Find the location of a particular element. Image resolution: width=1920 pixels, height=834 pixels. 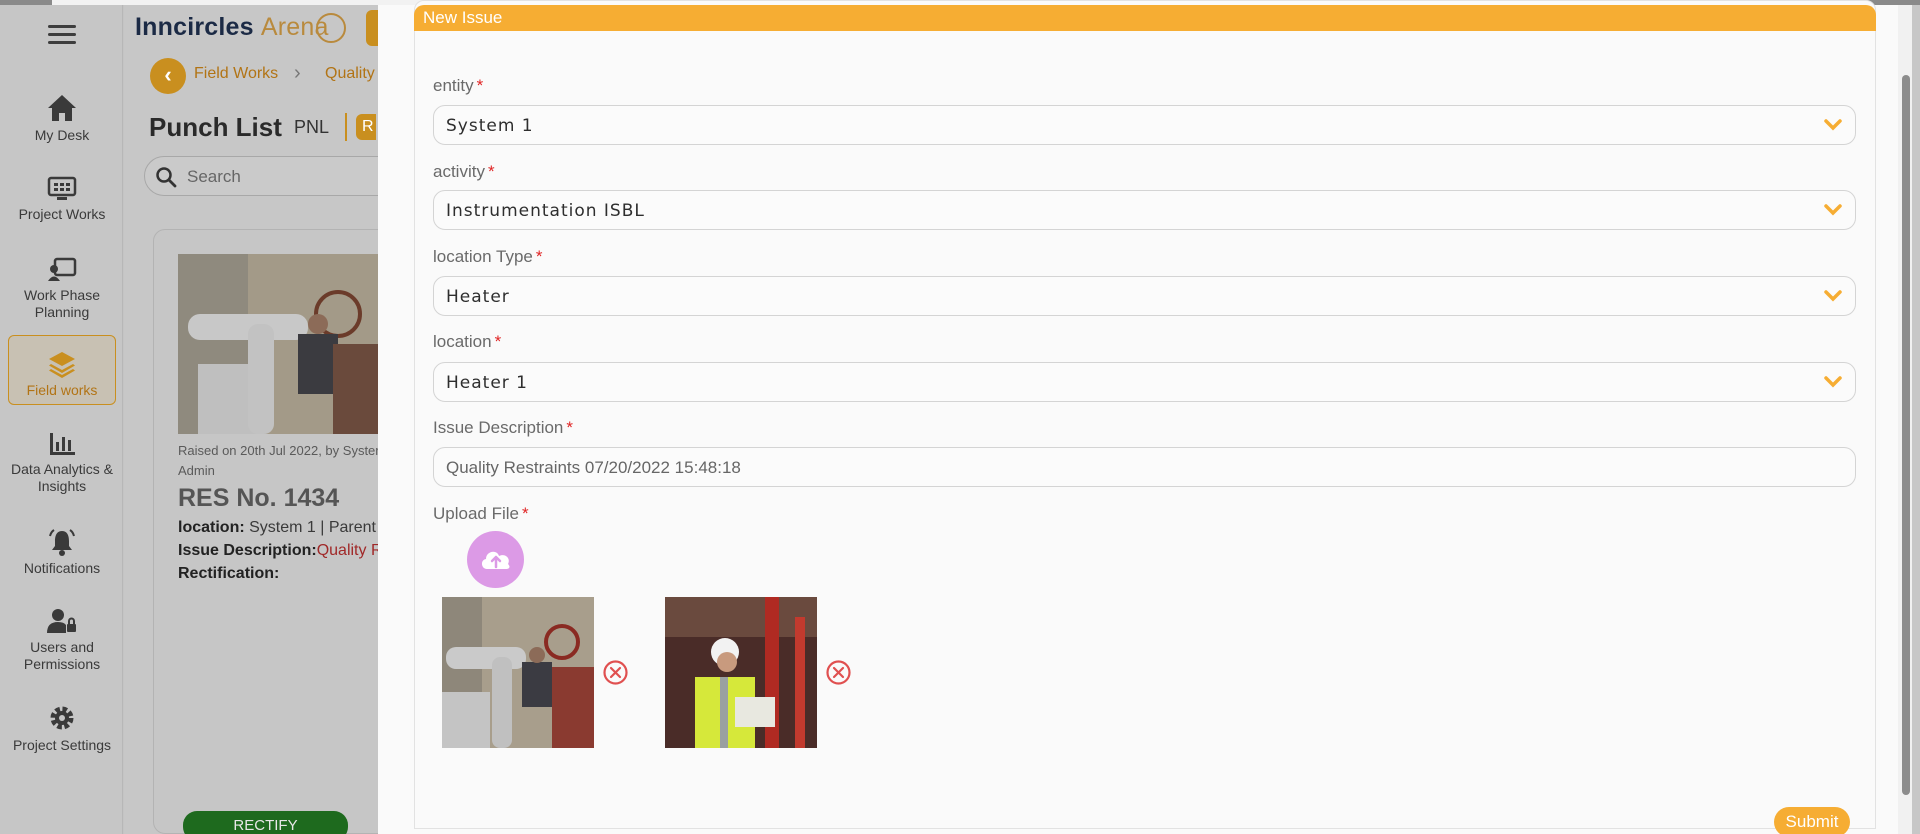

activity-value: Instrumentation ISBL is located at coordinates (545, 211).